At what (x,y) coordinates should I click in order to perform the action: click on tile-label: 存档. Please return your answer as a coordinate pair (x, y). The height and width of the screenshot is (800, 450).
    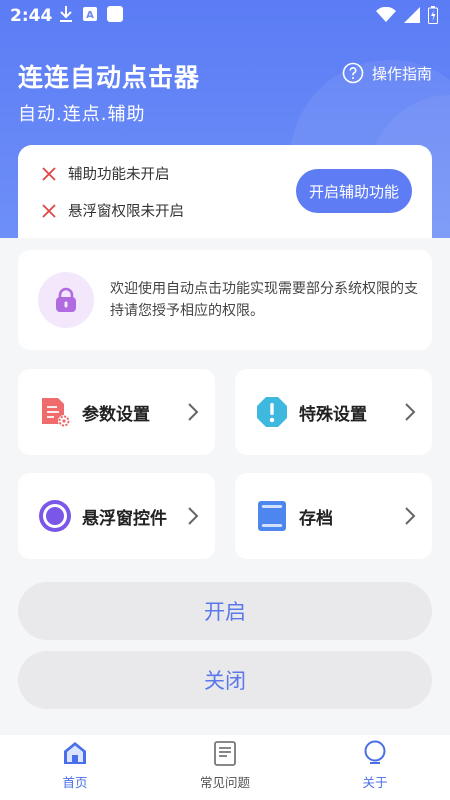
    Looking at the image, I should click on (316, 519).